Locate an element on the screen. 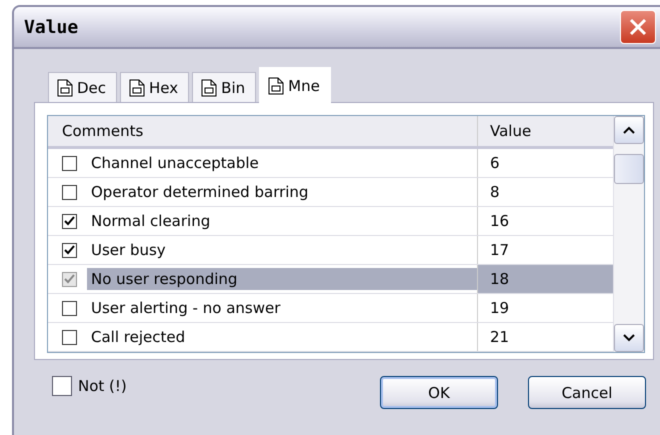 This screenshot has width=660, height=435. tab: Hex is located at coordinates (155, 87).